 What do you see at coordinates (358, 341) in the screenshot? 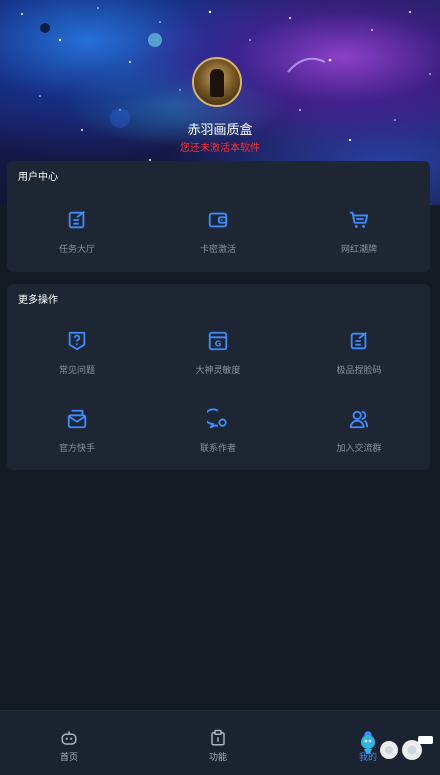
I see `edit-note-icon` at bounding box center [358, 341].